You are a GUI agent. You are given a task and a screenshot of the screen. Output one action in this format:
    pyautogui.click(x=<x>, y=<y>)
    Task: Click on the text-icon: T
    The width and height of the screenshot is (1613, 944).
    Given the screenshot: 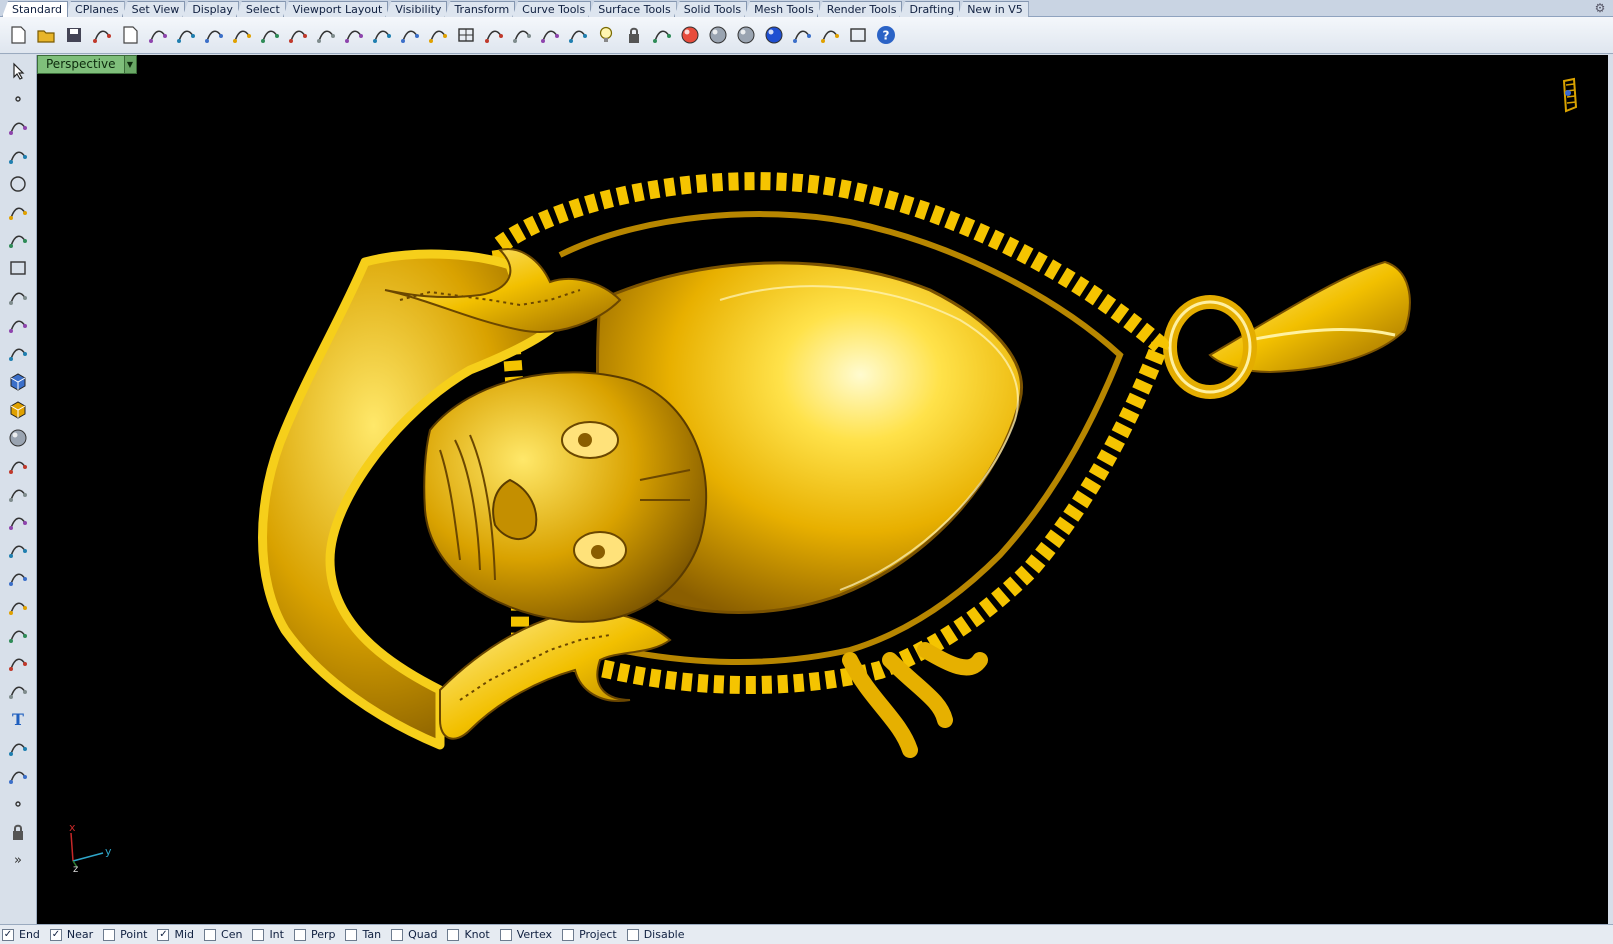 What is the action you would take?
    pyautogui.click(x=18, y=719)
    